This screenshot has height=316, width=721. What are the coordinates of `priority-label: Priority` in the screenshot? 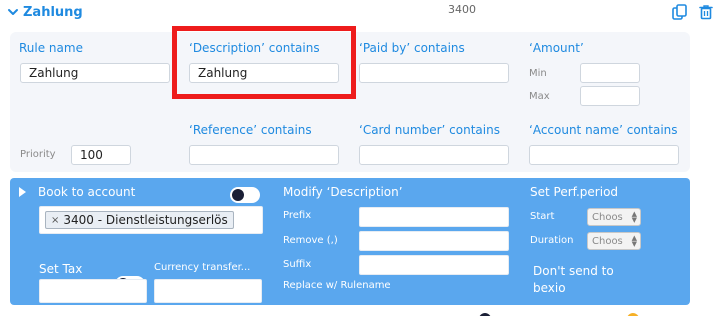 It's located at (38, 154).